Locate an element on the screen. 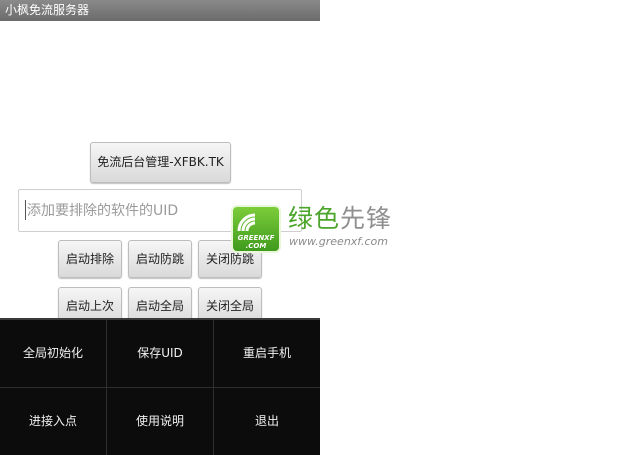 This screenshot has height=455, width=629. text-cursor is located at coordinates (25, 210).